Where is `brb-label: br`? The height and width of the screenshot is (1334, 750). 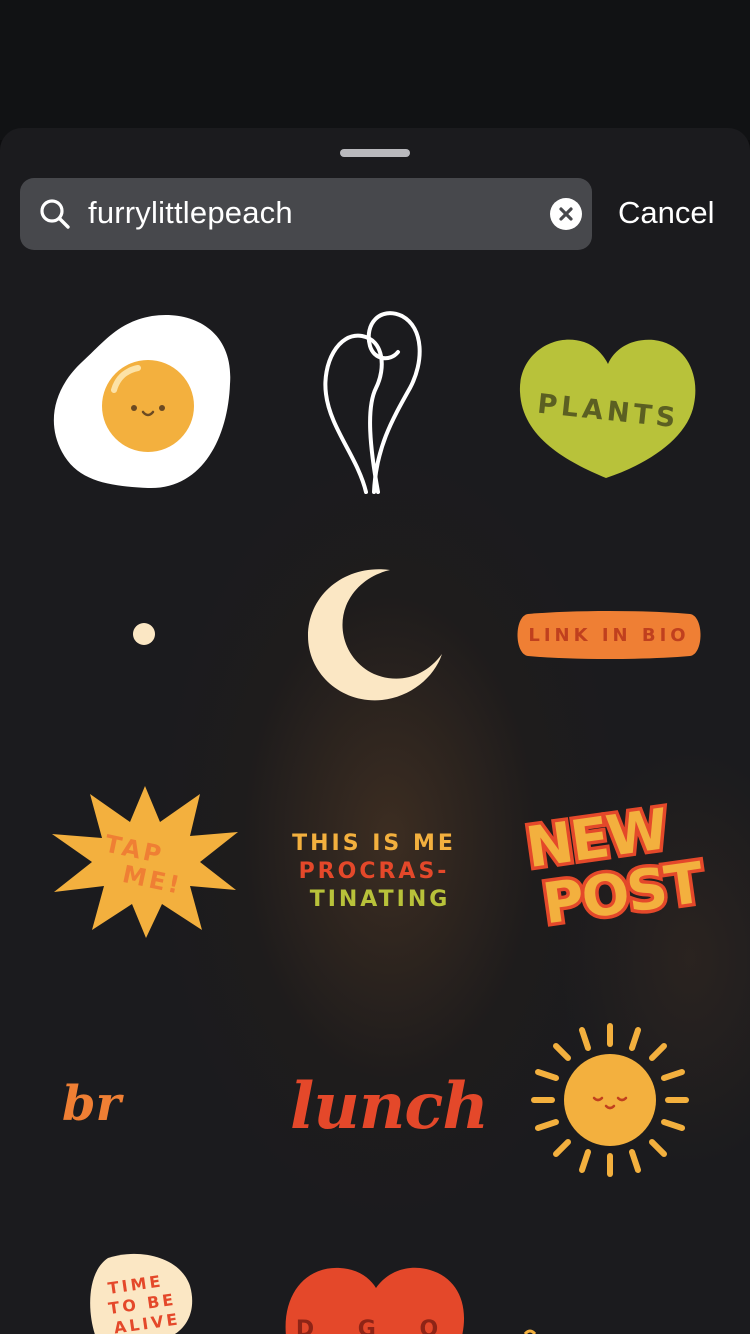
brb-label: br is located at coordinates (93, 1104).